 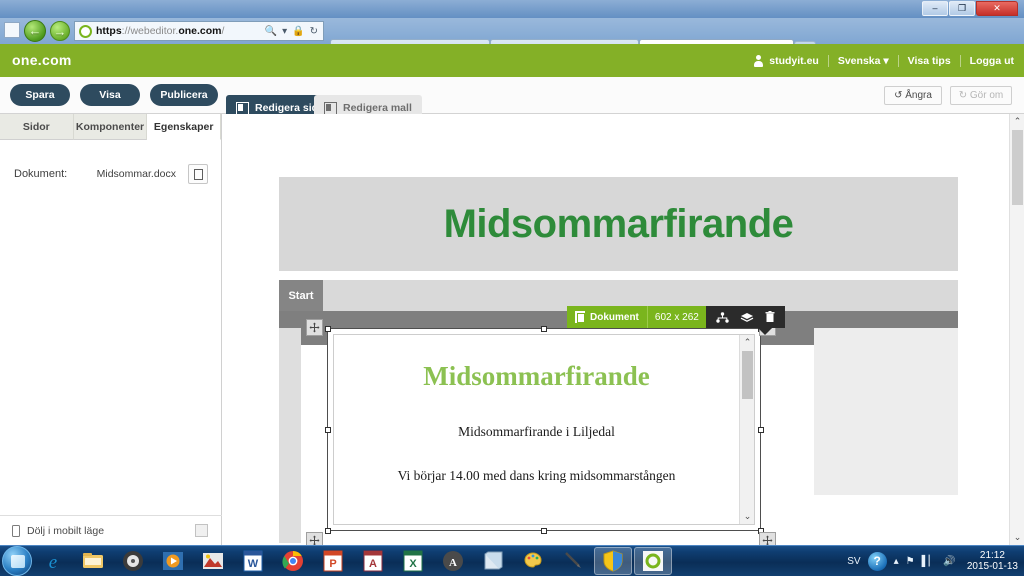 I want to click on scroll-down-icon: ⌄, so click(x=747, y=516).